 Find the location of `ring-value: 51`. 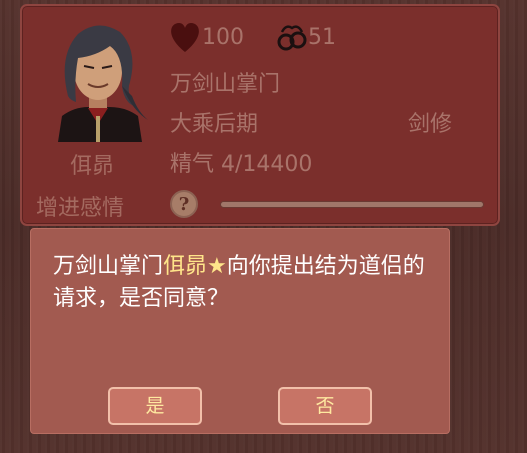

ring-value: 51 is located at coordinates (322, 37).